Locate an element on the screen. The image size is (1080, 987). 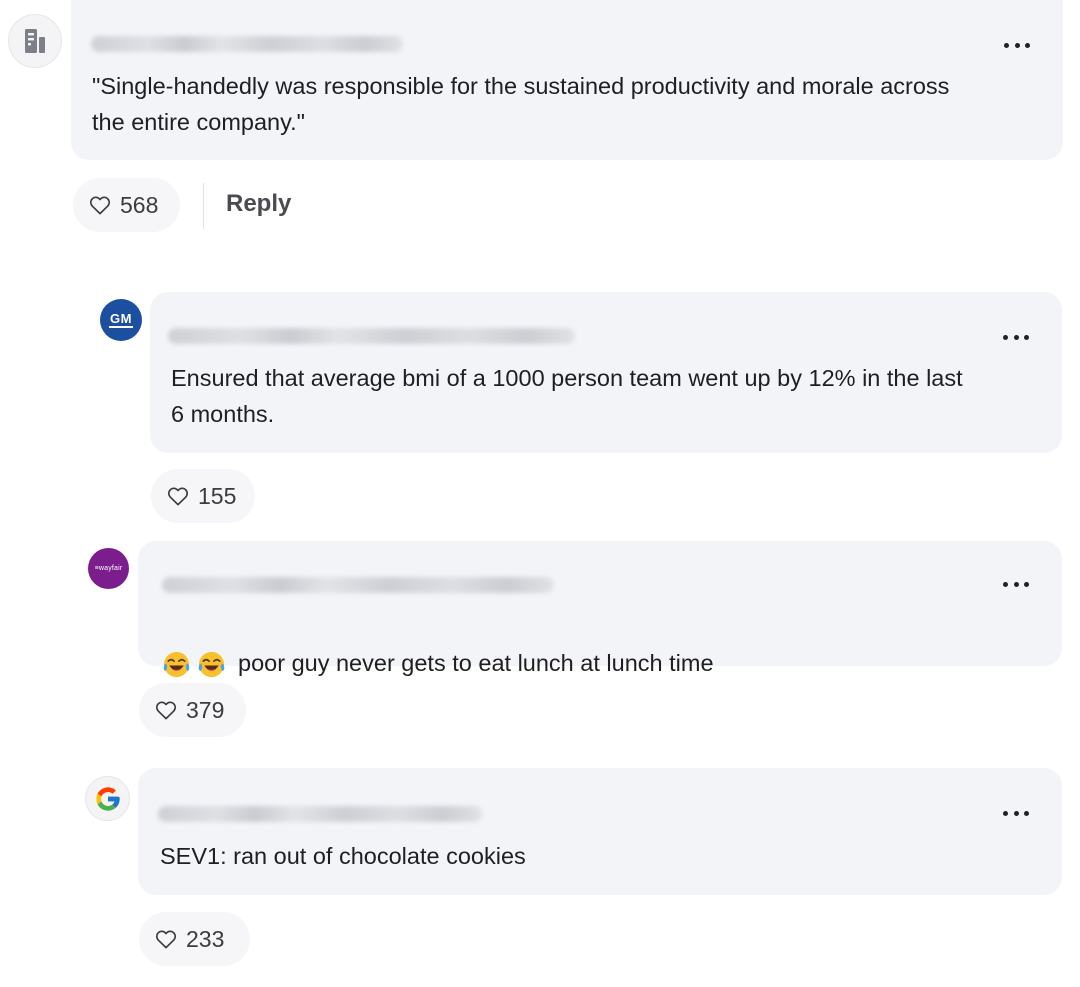
gm-logo: GM is located at coordinates (121, 319).